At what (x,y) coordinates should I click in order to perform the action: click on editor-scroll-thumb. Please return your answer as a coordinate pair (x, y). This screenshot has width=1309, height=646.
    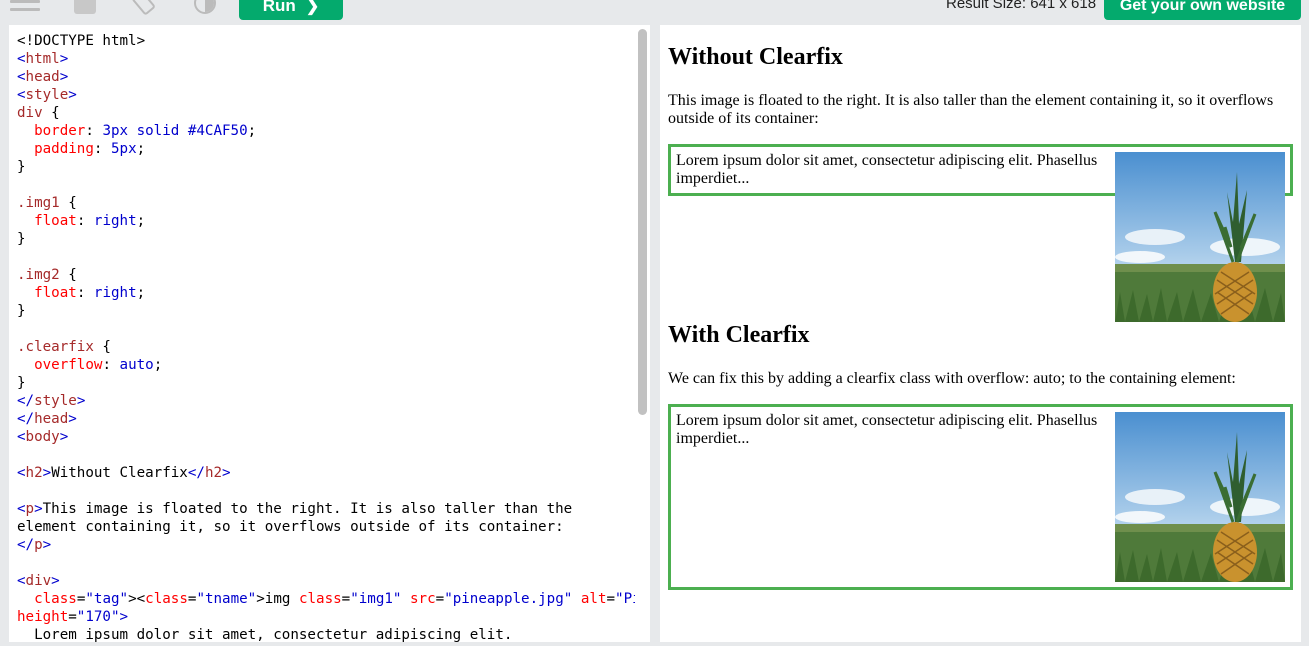
    Looking at the image, I should click on (642, 222).